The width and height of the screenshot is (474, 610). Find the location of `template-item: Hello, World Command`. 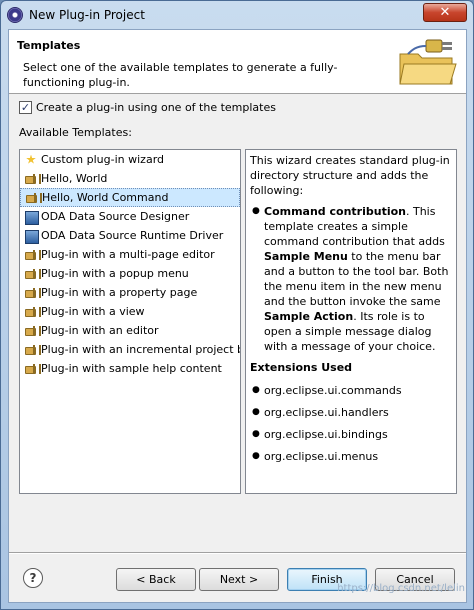

template-item: Hello, World Command is located at coordinates (130, 197).